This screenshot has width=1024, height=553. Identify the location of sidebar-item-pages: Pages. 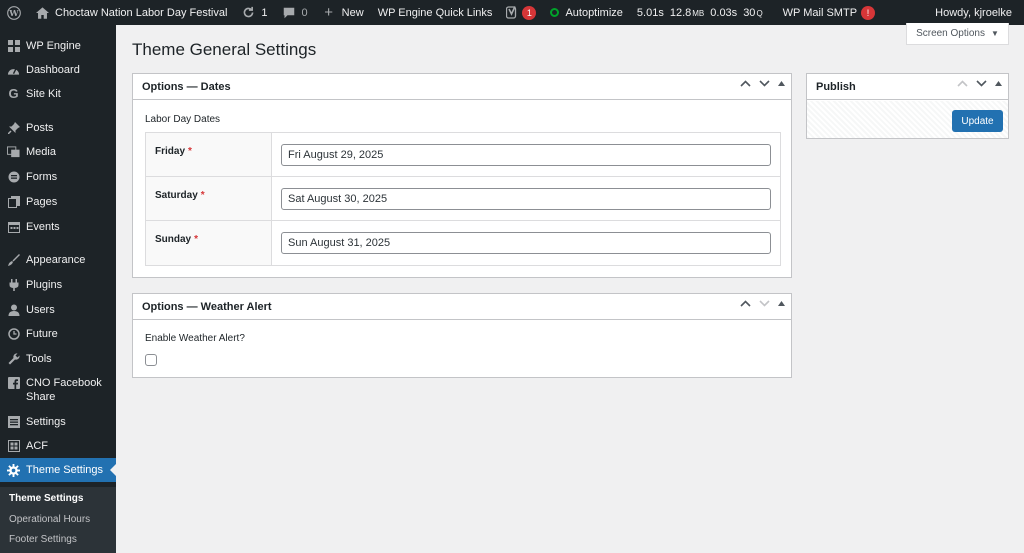
(58, 202).